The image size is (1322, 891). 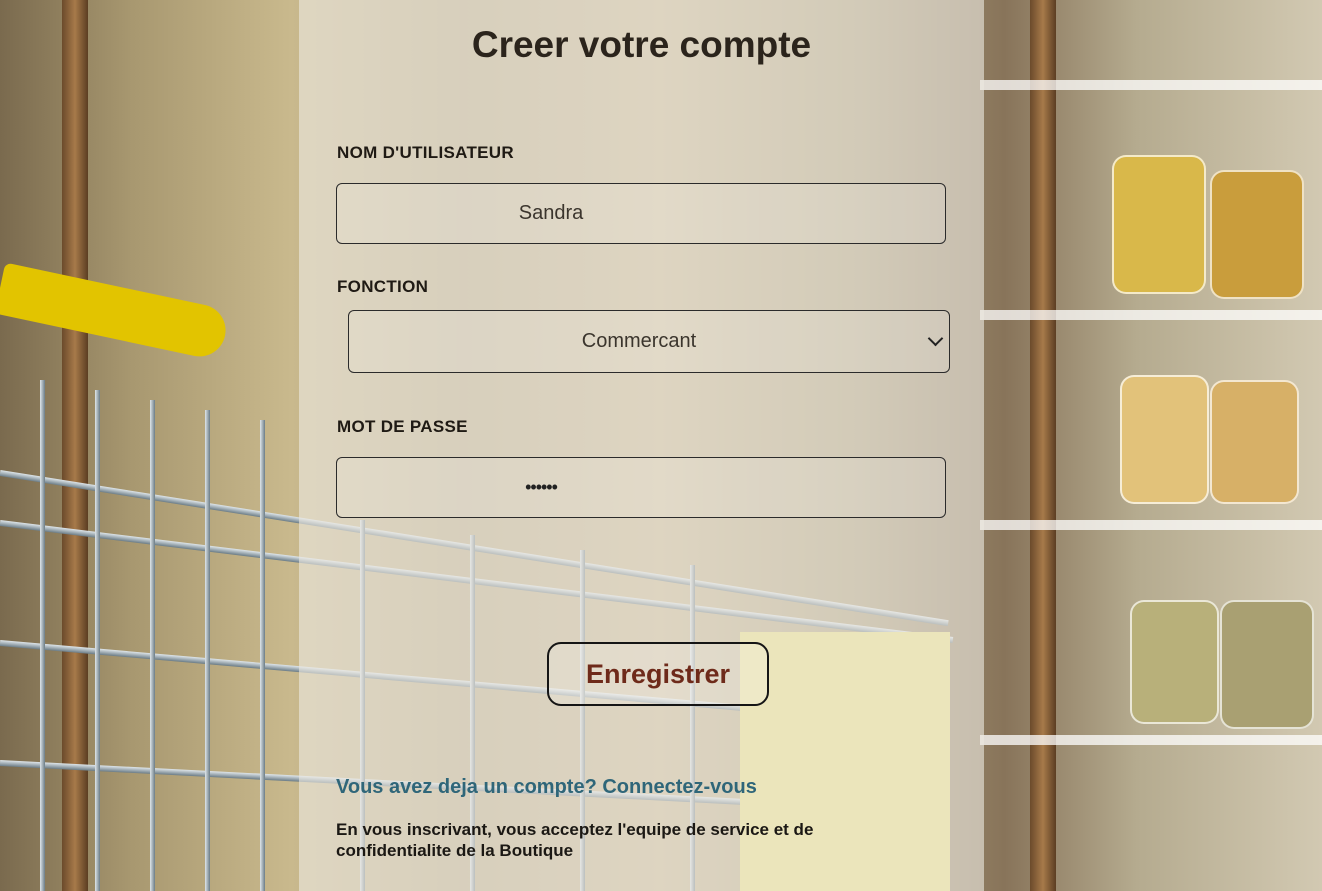 What do you see at coordinates (402, 426) in the screenshot?
I see `password-label: MOT DE PASSE` at bounding box center [402, 426].